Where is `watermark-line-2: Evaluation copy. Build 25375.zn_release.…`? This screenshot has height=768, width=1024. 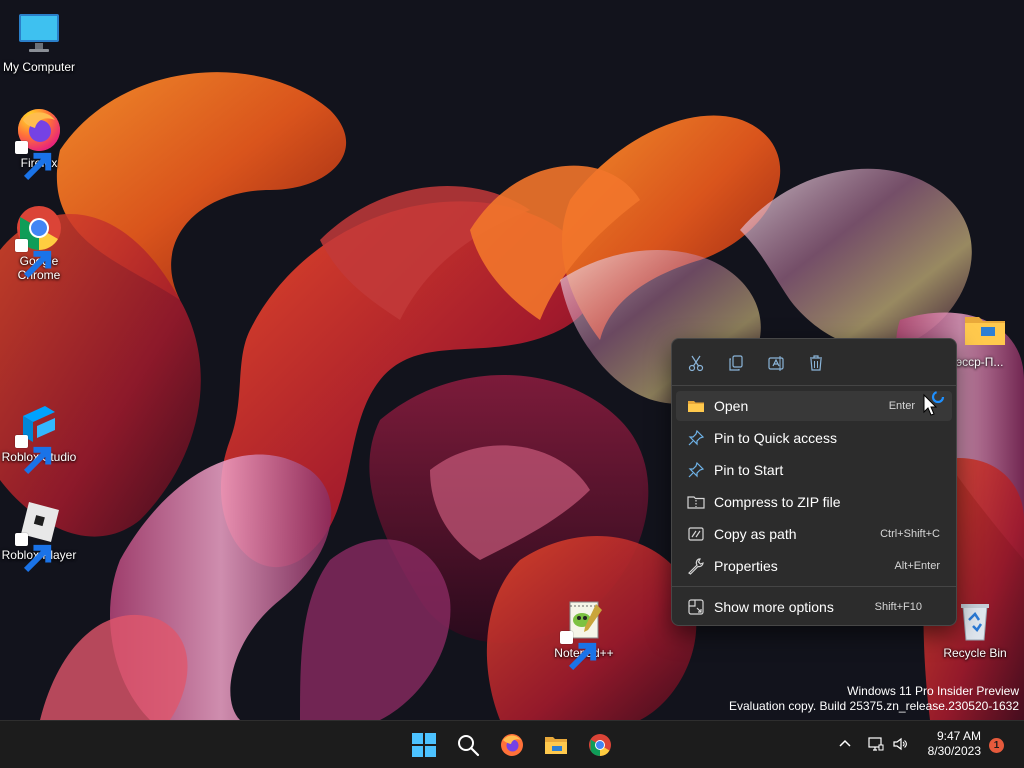
watermark-line-2: Evaluation copy. Build 25375.zn_release.… is located at coordinates (874, 706).